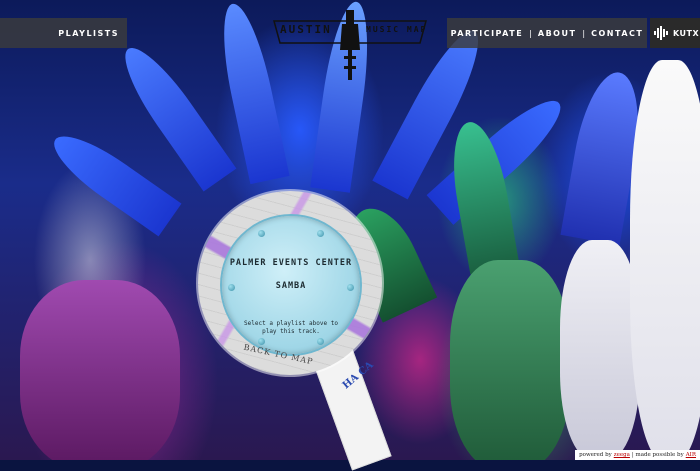 The image size is (700, 471). What do you see at coordinates (595, 455) in the screenshot?
I see `powered-by-label: powered by` at bounding box center [595, 455].